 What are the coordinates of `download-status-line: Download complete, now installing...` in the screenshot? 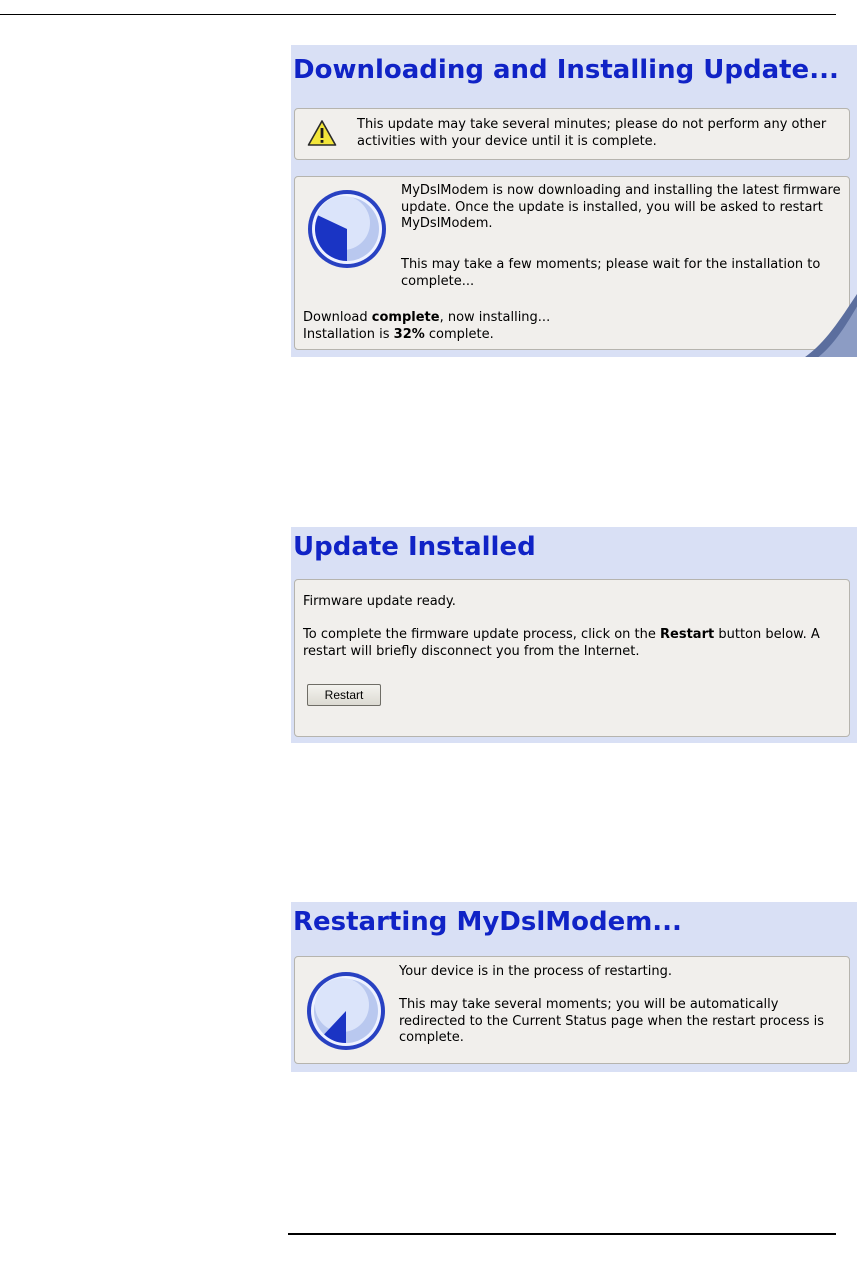 It's located at (426, 318).